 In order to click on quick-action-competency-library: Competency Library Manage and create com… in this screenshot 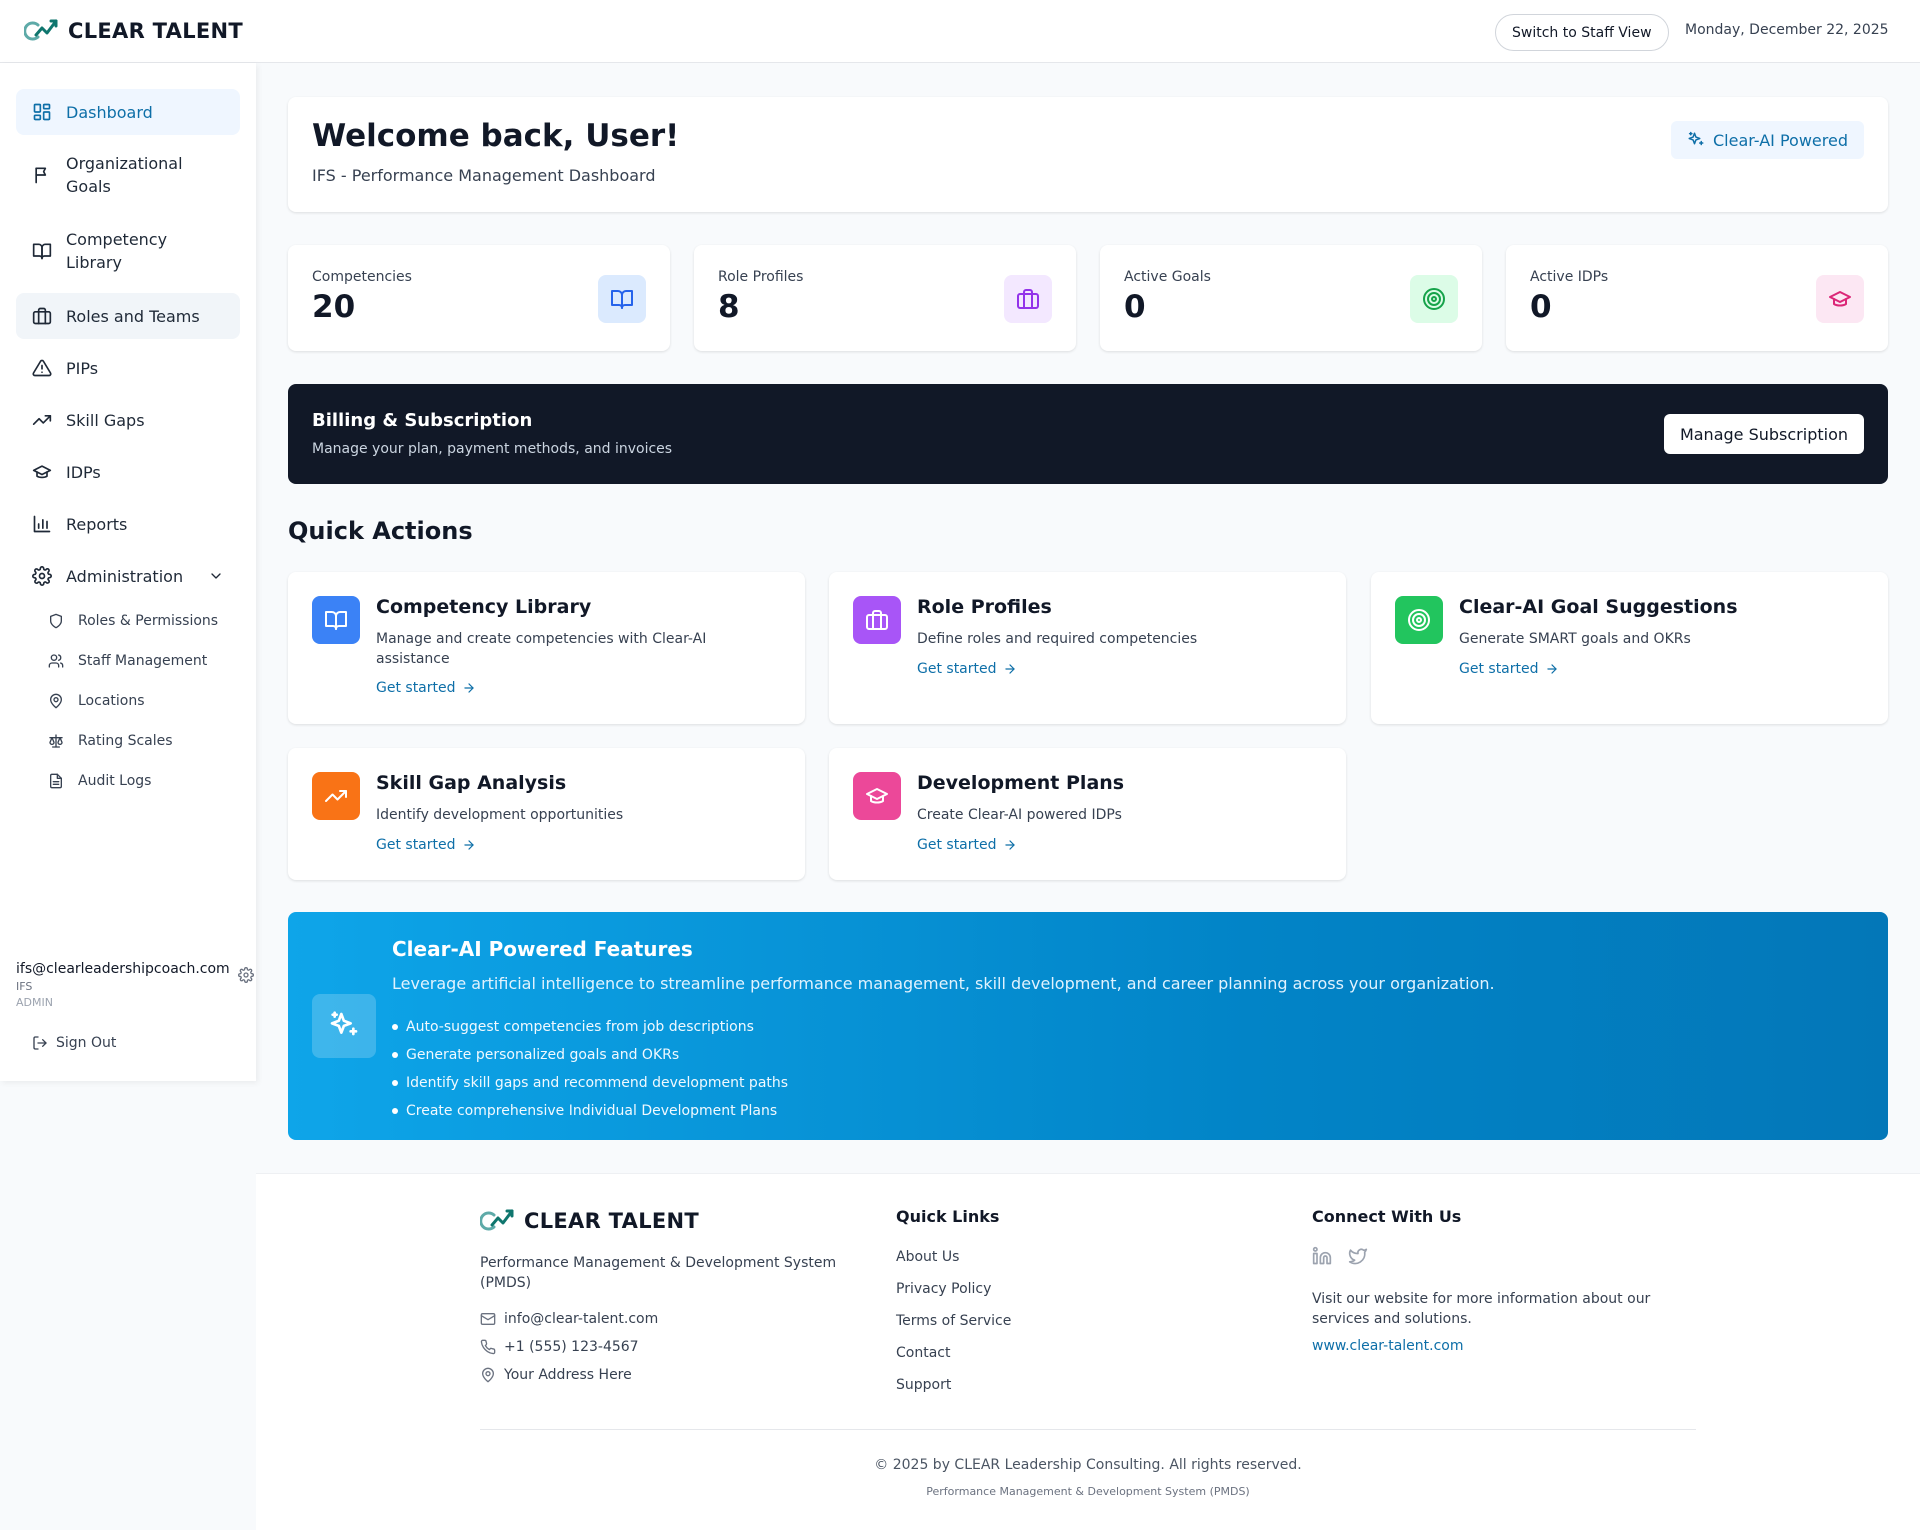, I will do `click(546, 648)`.